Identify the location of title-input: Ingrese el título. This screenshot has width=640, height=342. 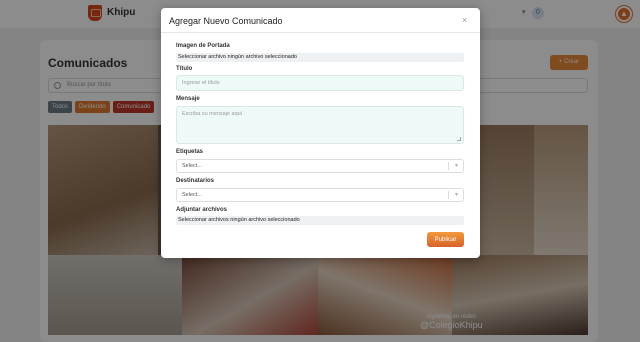
(320, 83).